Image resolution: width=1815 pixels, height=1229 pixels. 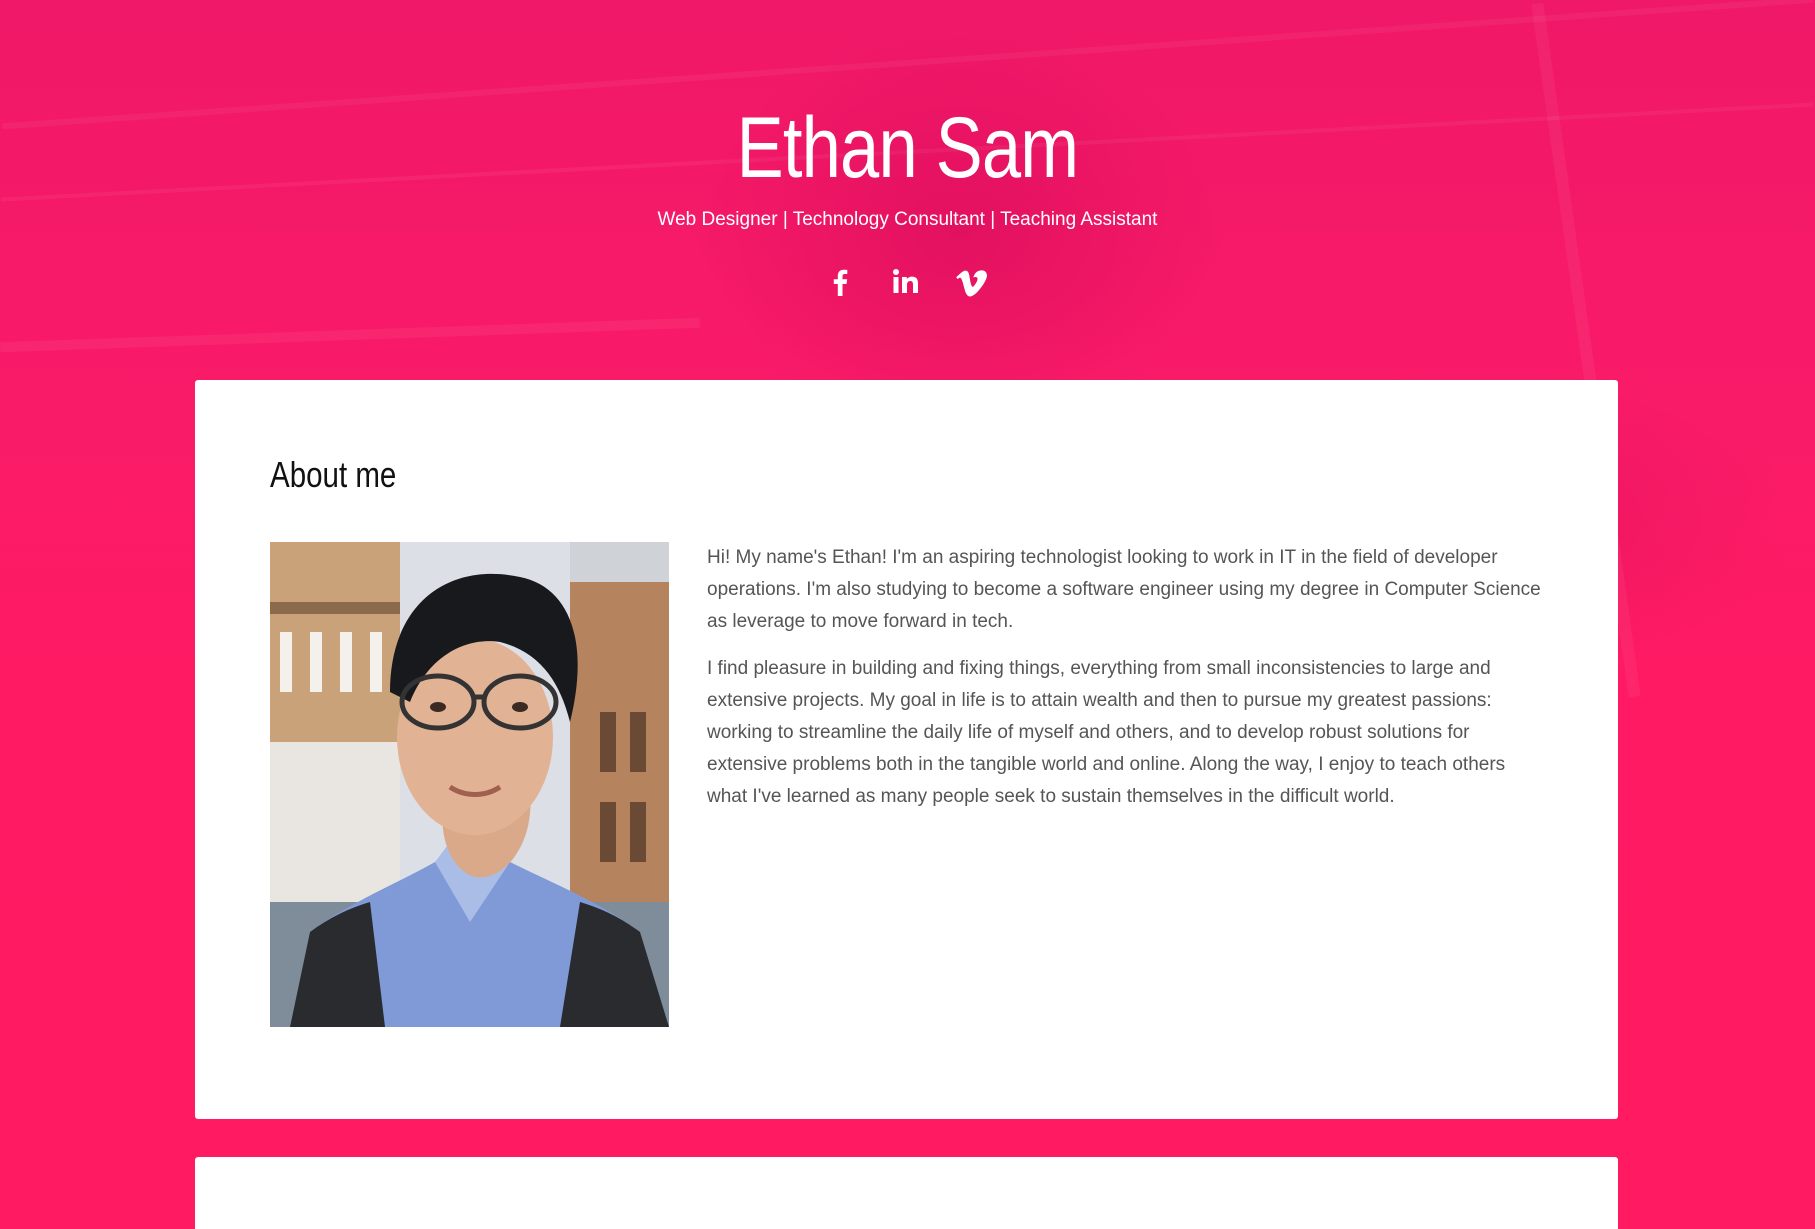 I want to click on linkedin-icon, so click(x=905, y=281).